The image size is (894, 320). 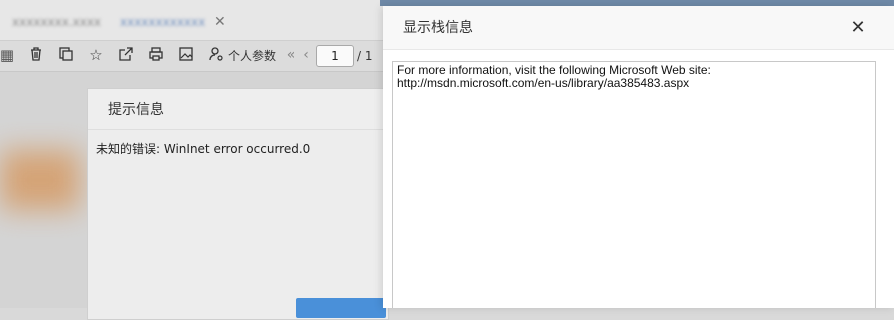 I want to click on error-message: 未知的错误: WinInet error occurred.0, so click(x=203, y=149).